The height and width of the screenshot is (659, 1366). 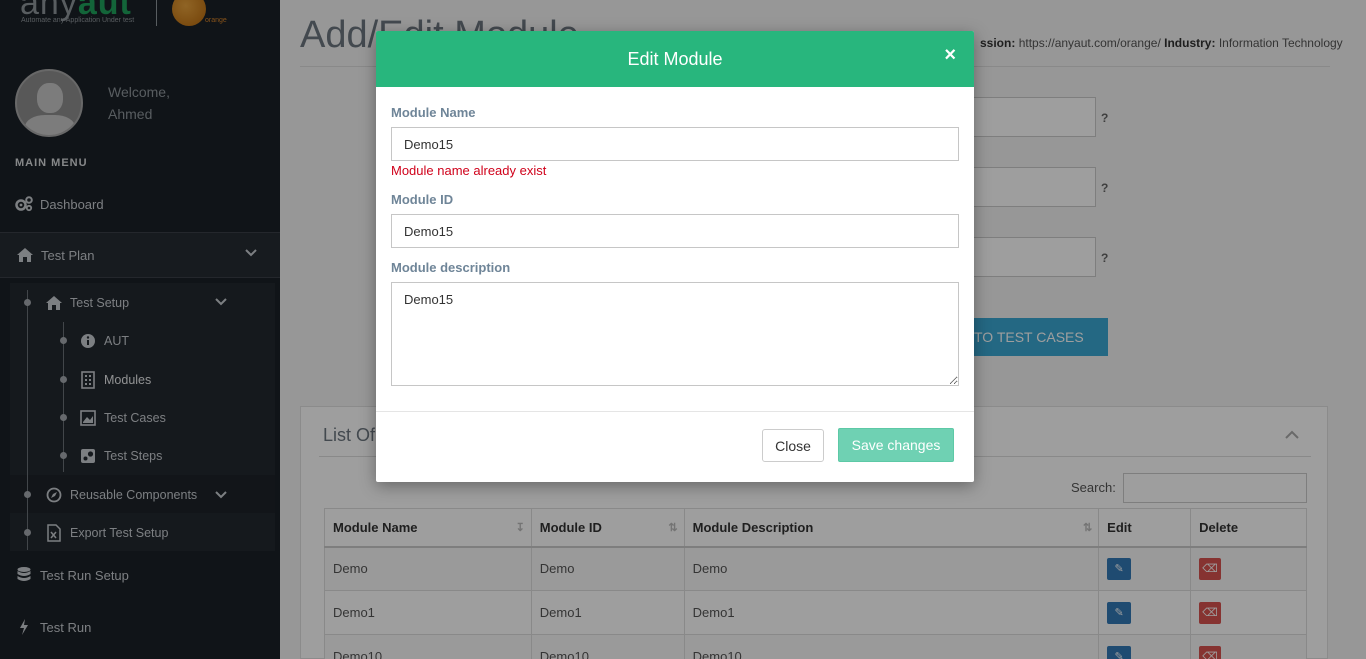 What do you see at coordinates (793, 445) in the screenshot?
I see `close-button: Close` at bounding box center [793, 445].